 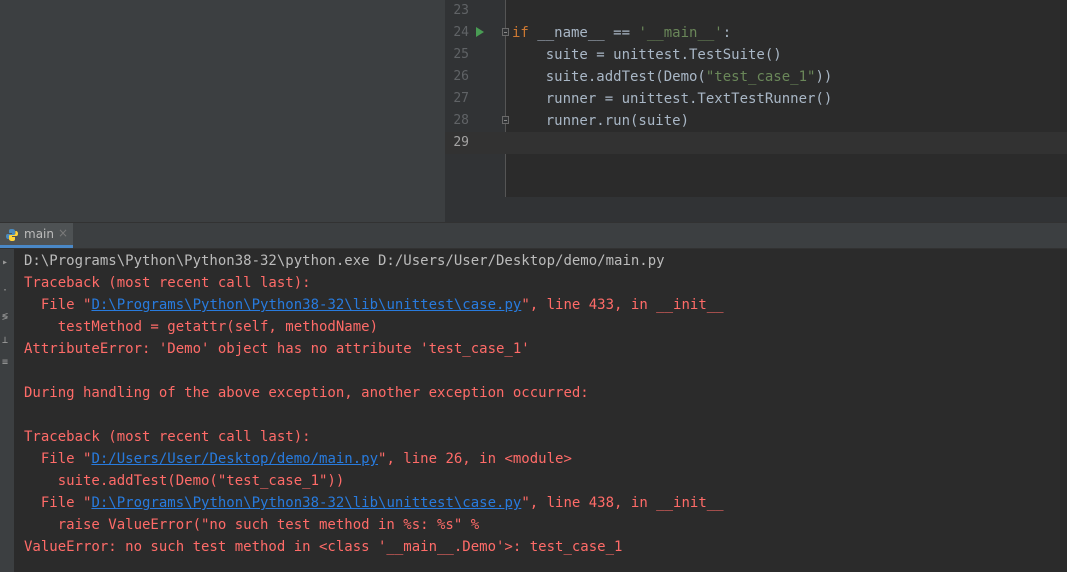 I want to click on code-text: if __name__ == '__main__':, so click(x=622, y=33).